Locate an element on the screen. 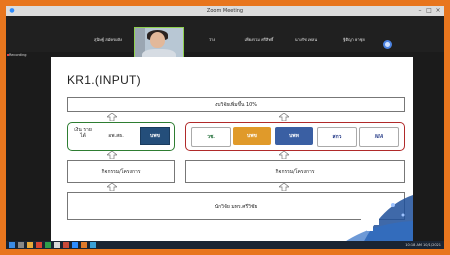  window-title: Zoom Meeting is located at coordinates (225, 11).